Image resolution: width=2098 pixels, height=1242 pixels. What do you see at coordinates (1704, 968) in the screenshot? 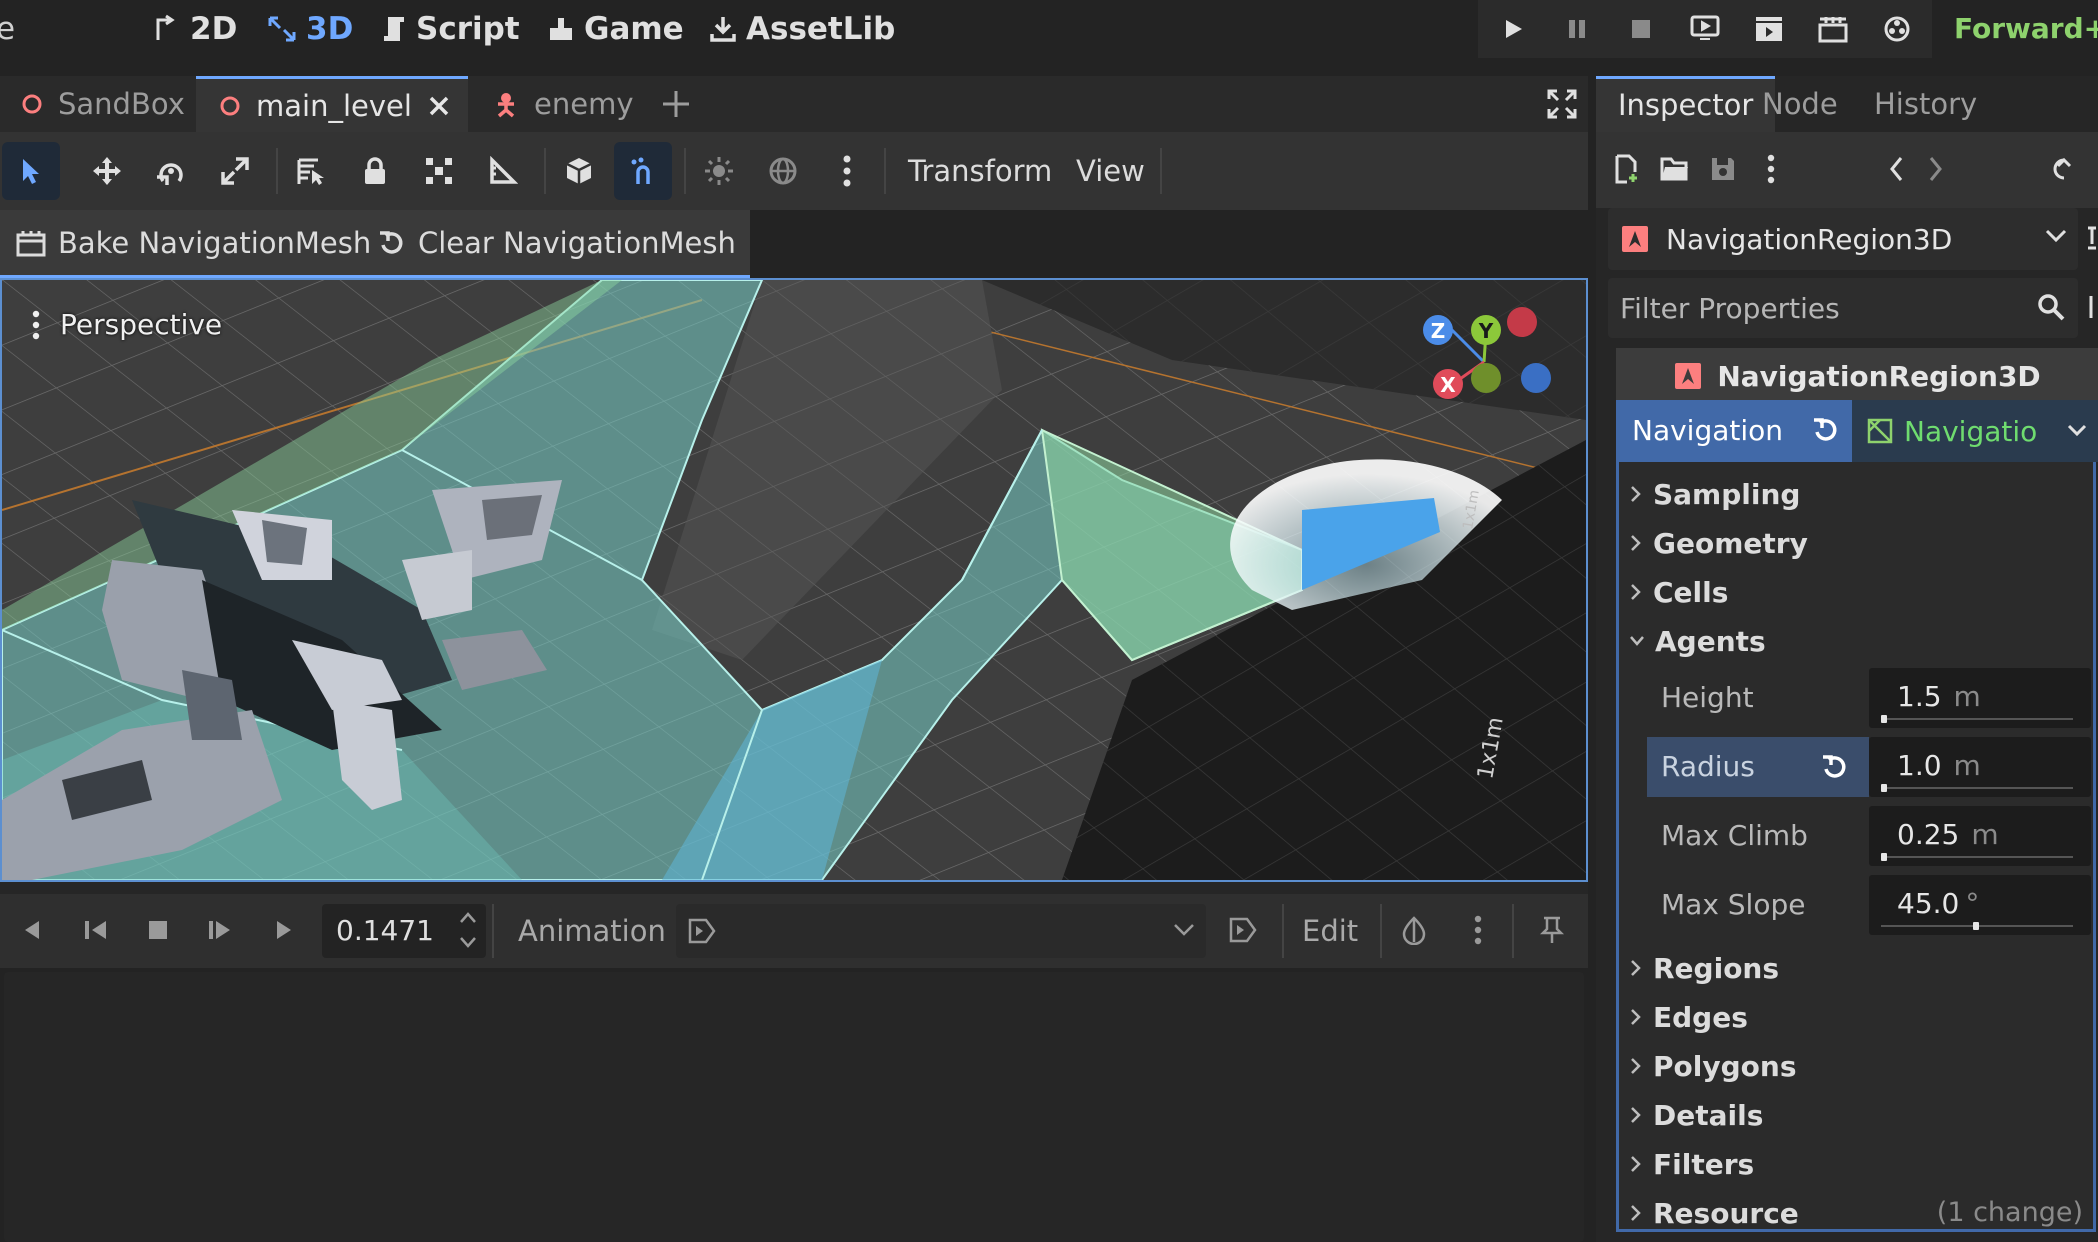
I see `section-regions: Regions` at bounding box center [1704, 968].